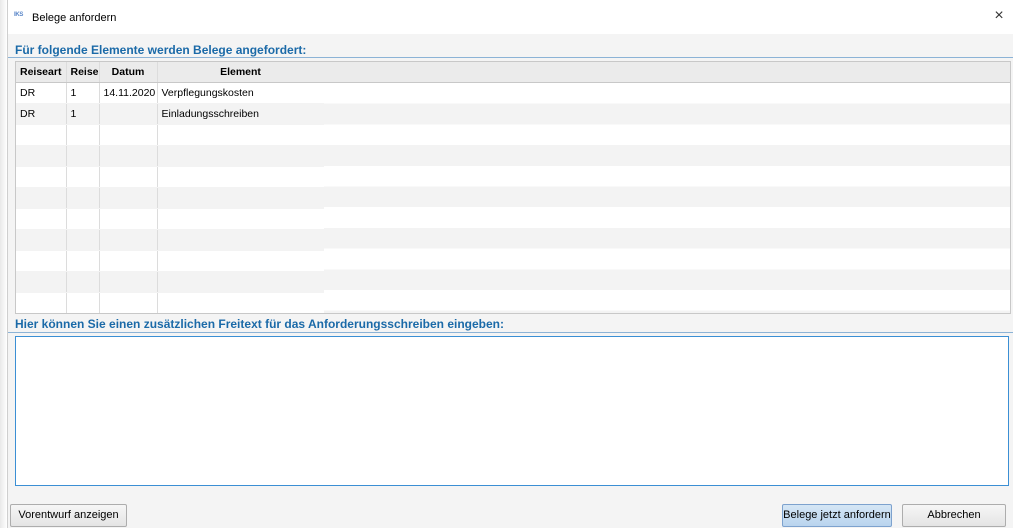  What do you see at coordinates (954, 515) in the screenshot?
I see `cancel-button: Abbrechen` at bounding box center [954, 515].